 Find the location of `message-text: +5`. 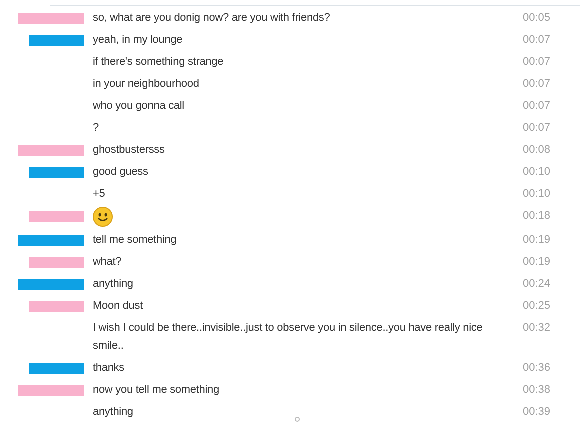

message-text: +5 is located at coordinates (99, 194).